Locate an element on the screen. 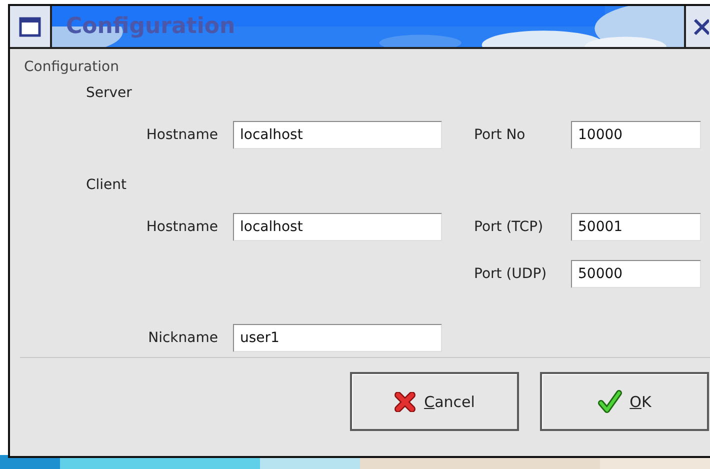 The height and width of the screenshot is (469, 710). window-menu-button is located at coordinates (31, 26).